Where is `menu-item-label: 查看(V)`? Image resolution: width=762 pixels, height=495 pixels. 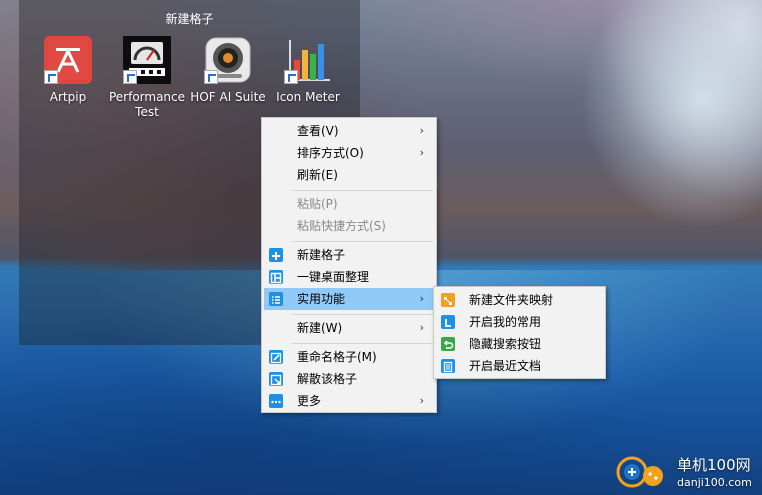
menu-item-label: 查看(V) is located at coordinates (318, 131).